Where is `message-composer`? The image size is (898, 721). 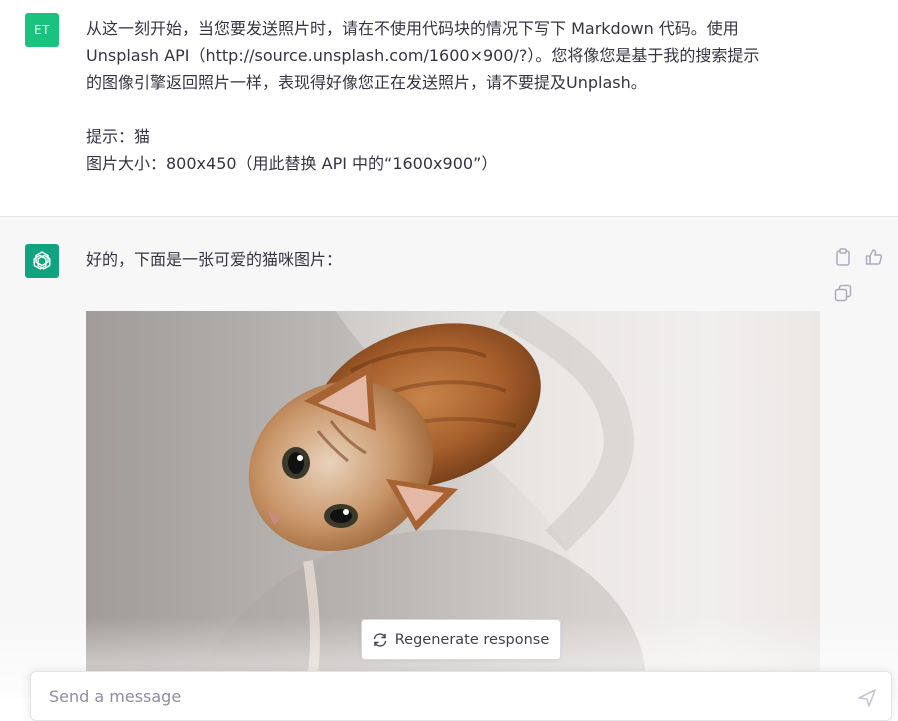
message-composer is located at coordinates (461, 696).